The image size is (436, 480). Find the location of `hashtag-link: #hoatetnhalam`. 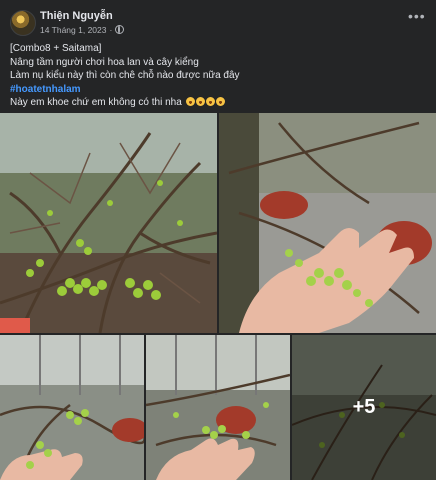

hashtag-link: #hoatetnhalam is located at coordinates (45, 89).